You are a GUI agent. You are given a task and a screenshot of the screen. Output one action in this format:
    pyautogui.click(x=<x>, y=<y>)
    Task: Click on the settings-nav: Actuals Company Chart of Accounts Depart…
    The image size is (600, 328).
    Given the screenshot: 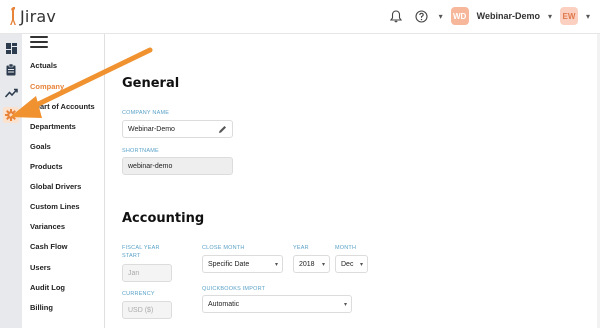 What is the action you would take?
    pyautogui.click(x=63, y=181)
    